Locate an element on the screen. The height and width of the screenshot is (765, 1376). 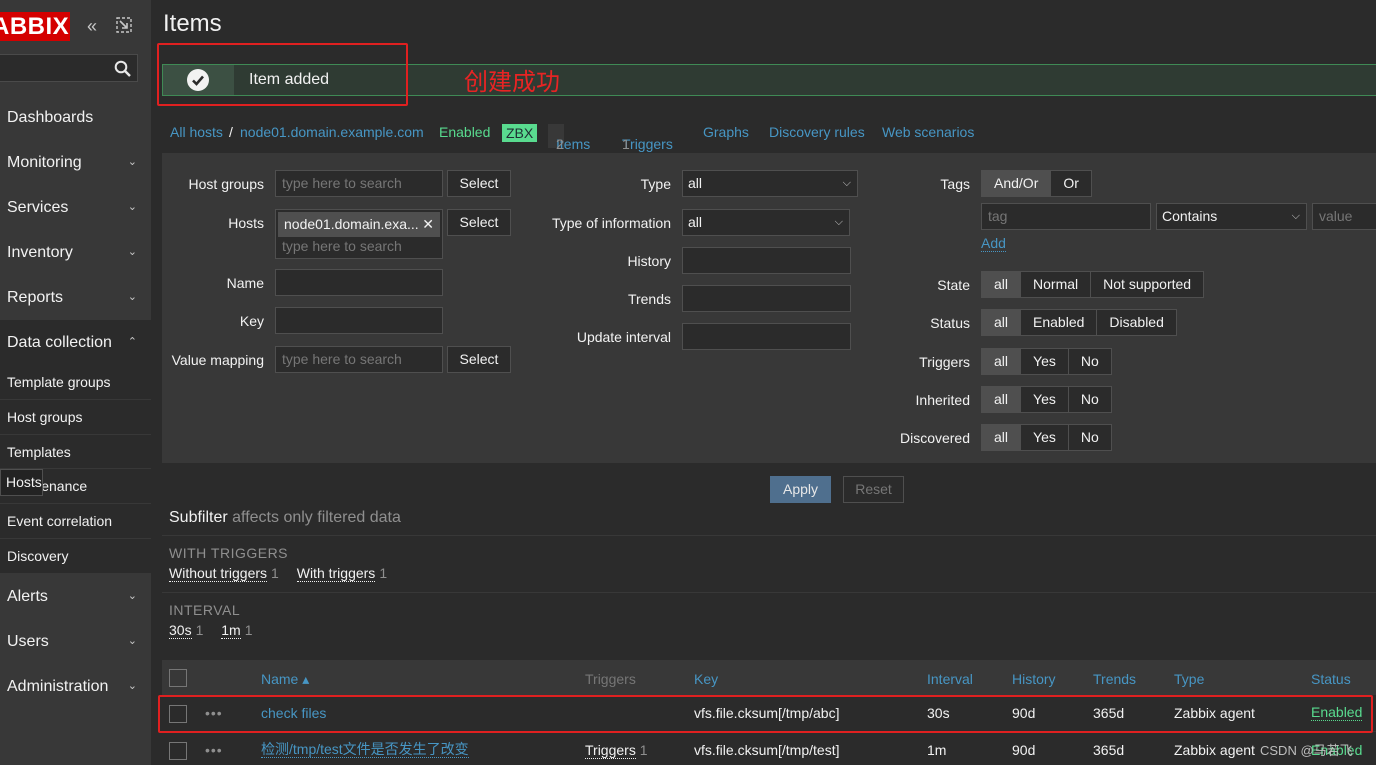
submenu-hosts: Hosts is located at coordinates (21, 483).